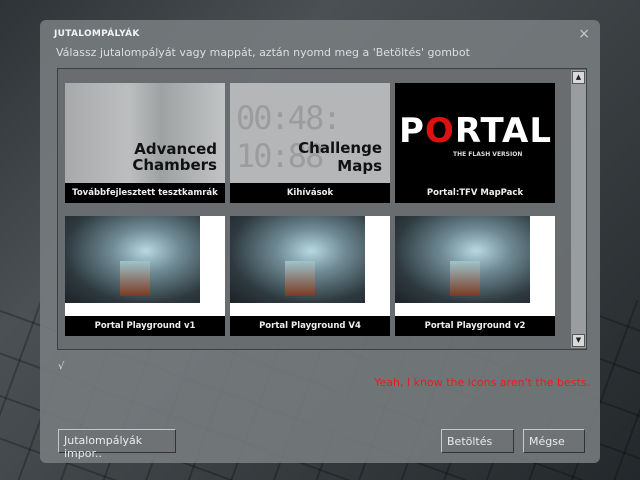 This screenshot has width=640, height=480. Describe the element at coordinates (97, 34) in the screenshot. I see `dialog-title: JUTALOMPÁLYÁK` at that location.